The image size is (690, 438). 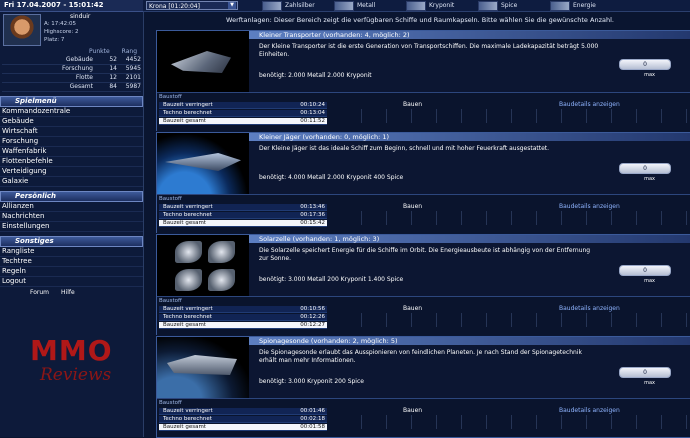 I want to click on row-label: Bauzeit verringert, so click(x=188, y=411).